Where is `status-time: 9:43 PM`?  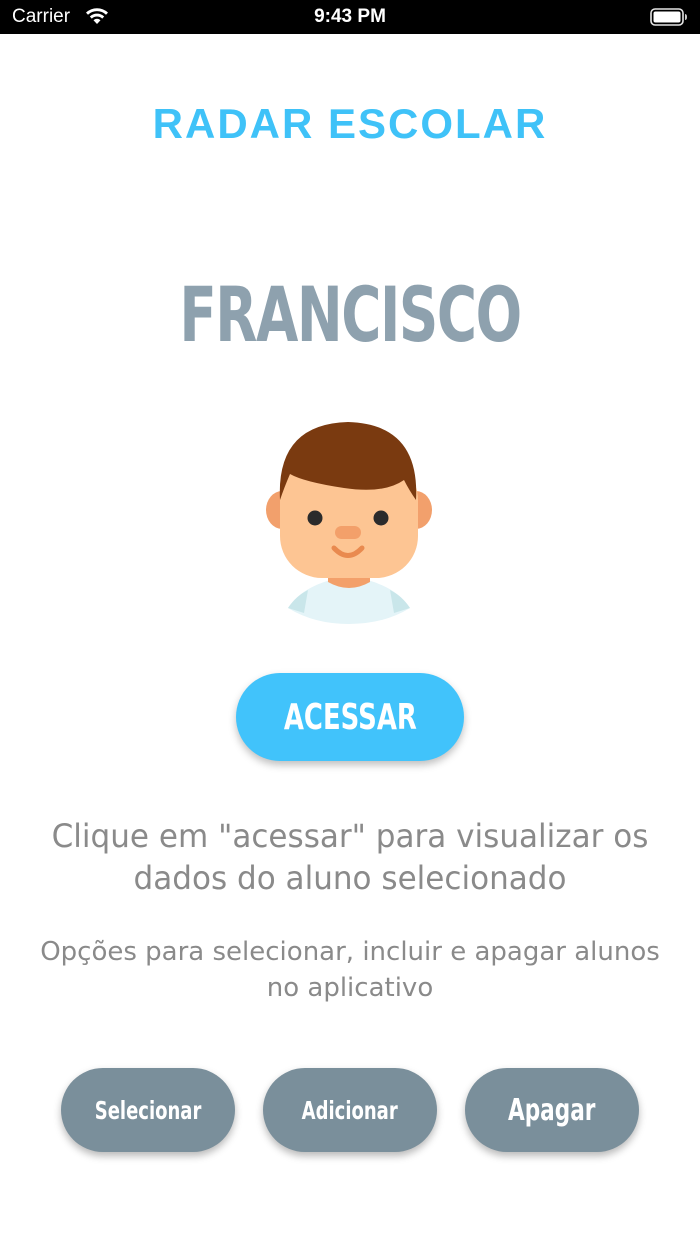 status-time: 9:43 PM is located at coordinates (350, 16).